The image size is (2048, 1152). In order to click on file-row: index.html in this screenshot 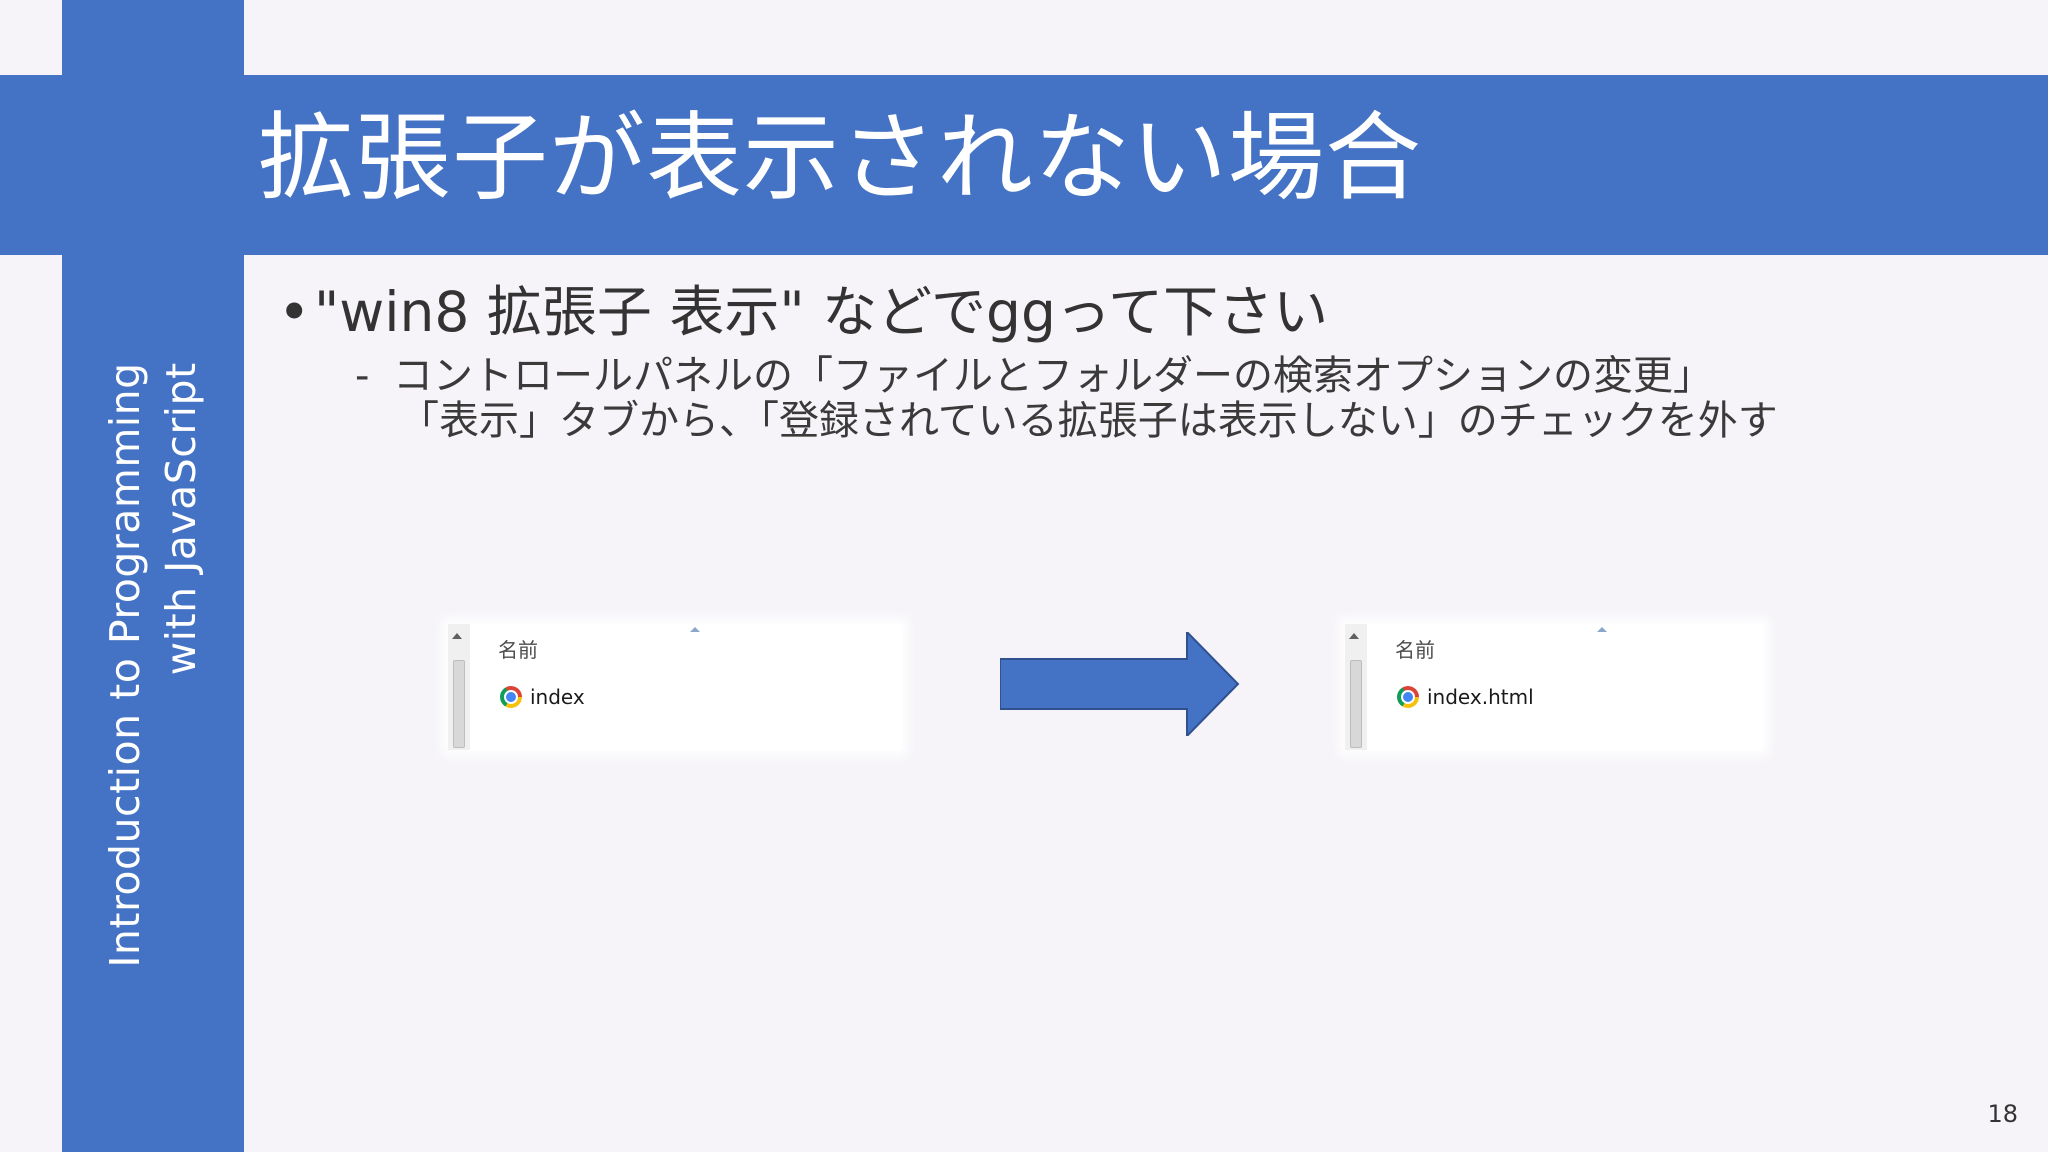, I will do `click(1465, 697)`.